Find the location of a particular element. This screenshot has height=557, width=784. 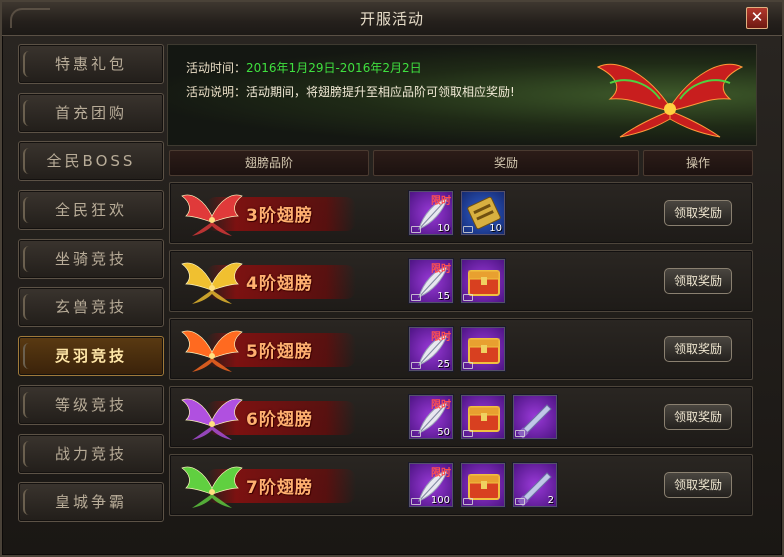

sidebar-item: 全民狂欢 is located at coordinates (91, 210).